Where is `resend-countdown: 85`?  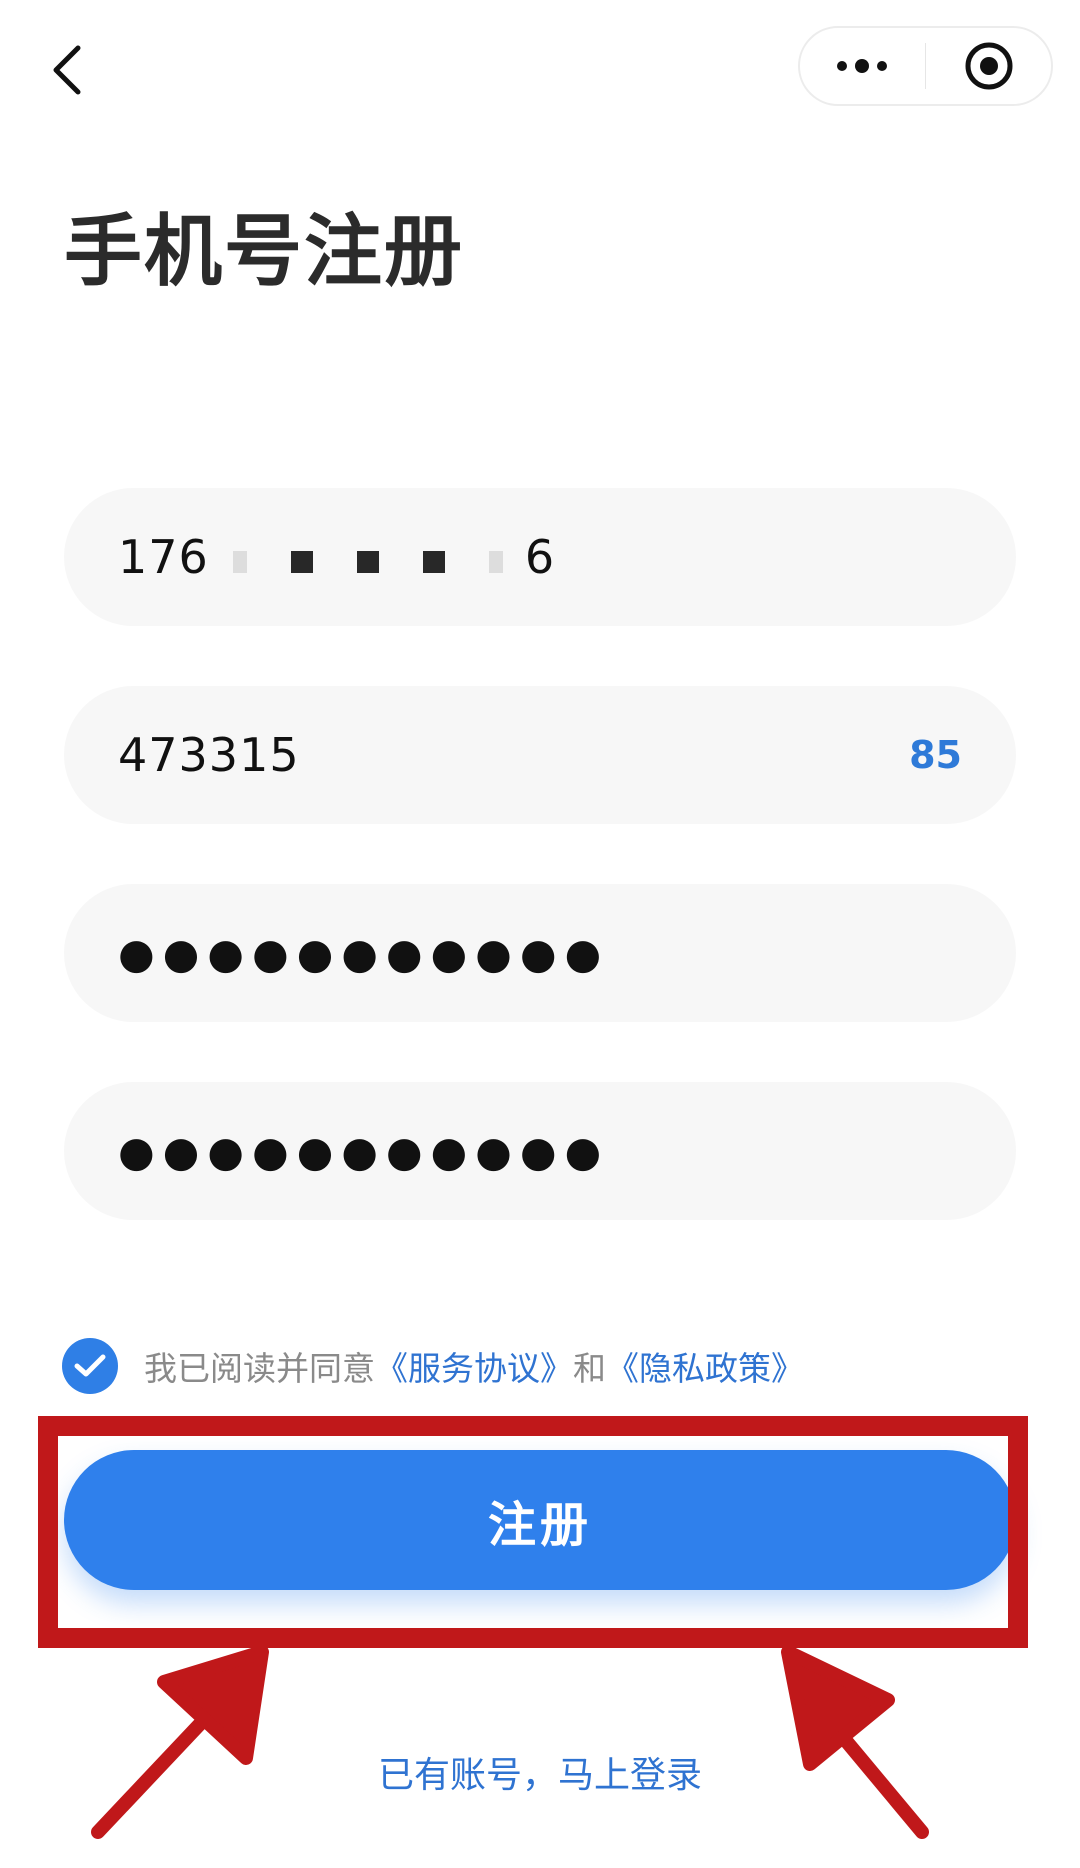 resend-countdown: 85 is located at coordinates (935, 755).